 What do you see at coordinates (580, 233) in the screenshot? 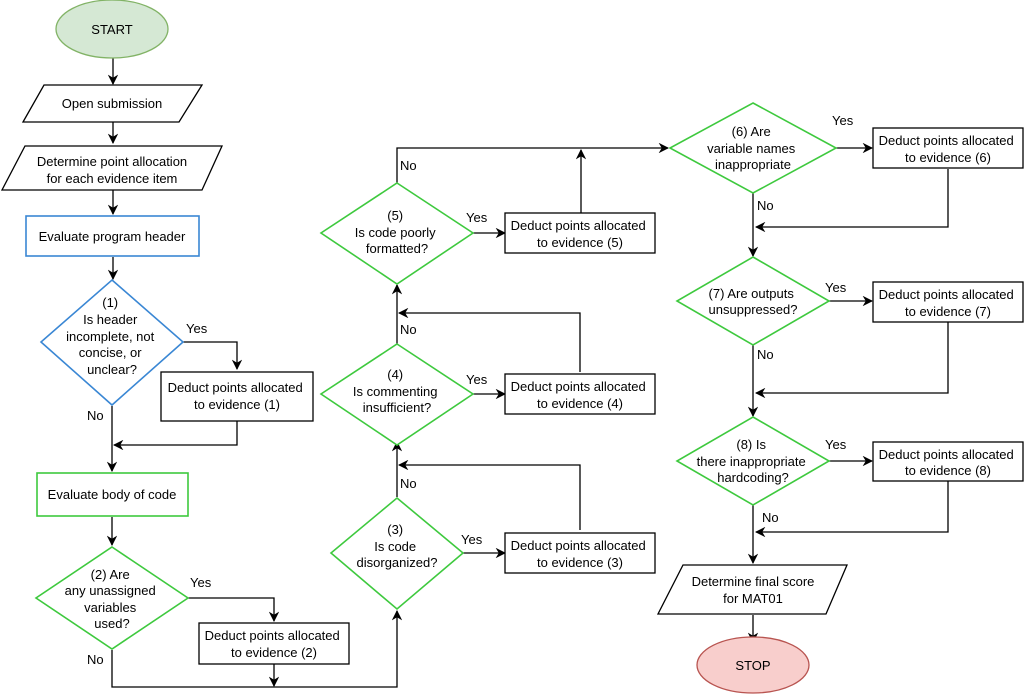
I see `deduct-box-5: Deduct points allocated to evidence (5)` at bounding box center [580, 233].